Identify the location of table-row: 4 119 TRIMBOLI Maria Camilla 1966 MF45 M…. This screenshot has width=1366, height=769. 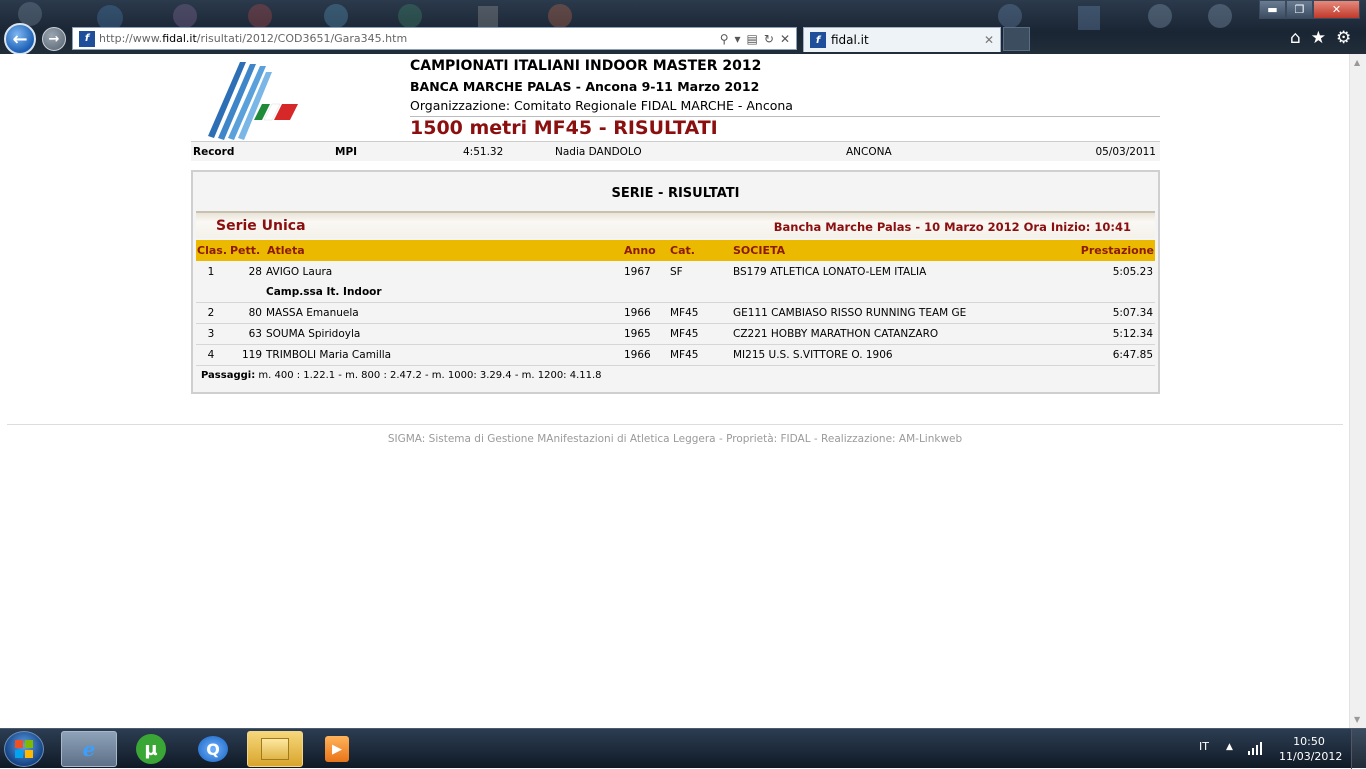
(675, 355).